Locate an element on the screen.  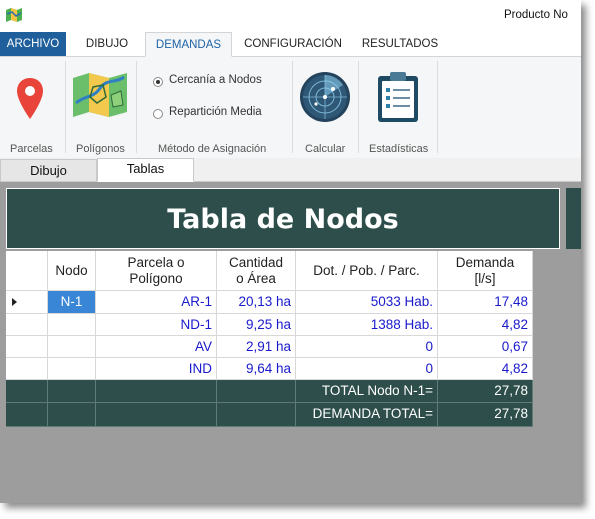
column-header-nodo-text: Nodo is located at coordinates (71, 270).